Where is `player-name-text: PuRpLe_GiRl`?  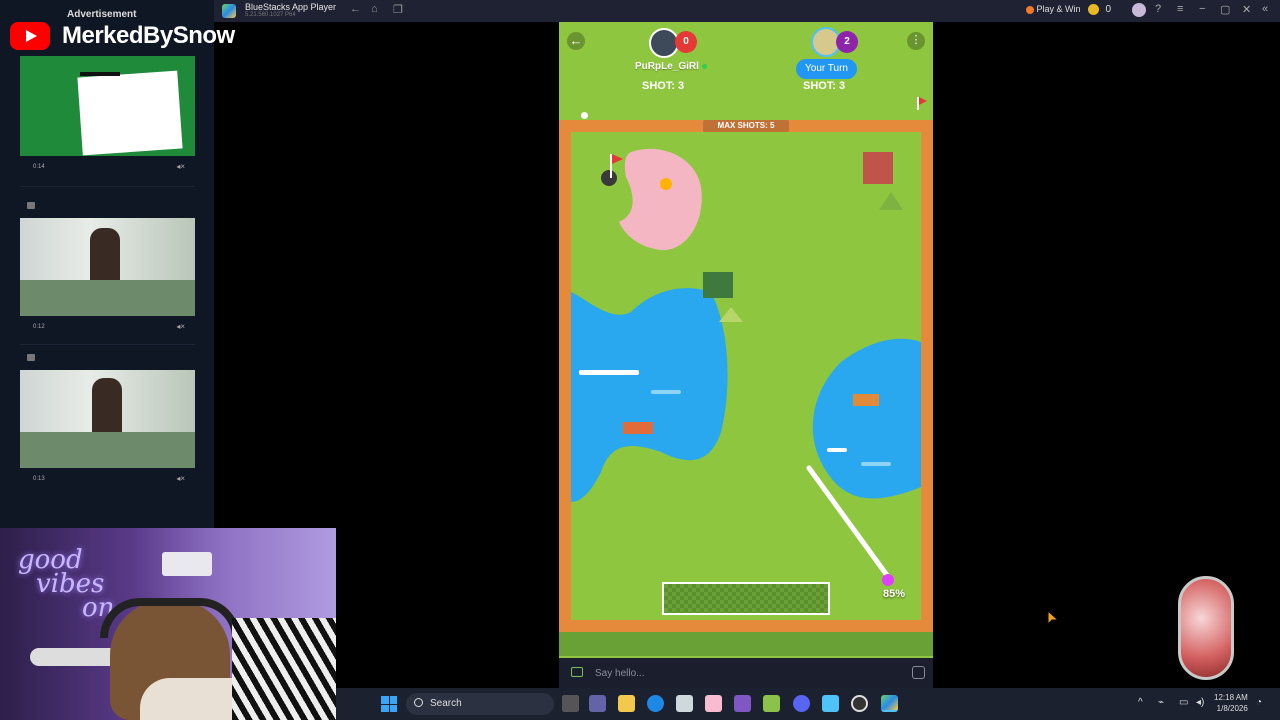 player-name-text: PuRpLe_GiRl is located at coordinates (667, 66).